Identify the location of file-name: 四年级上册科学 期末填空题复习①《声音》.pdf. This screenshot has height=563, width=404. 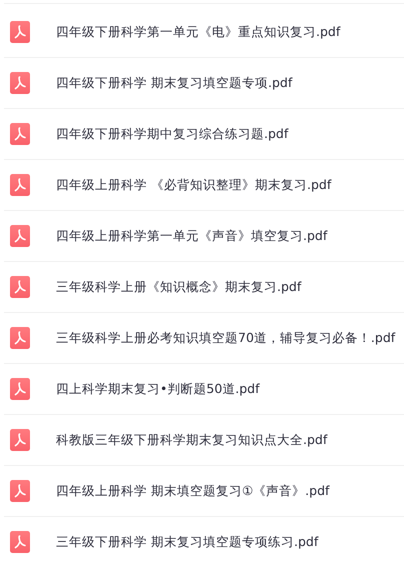
(193, 491).